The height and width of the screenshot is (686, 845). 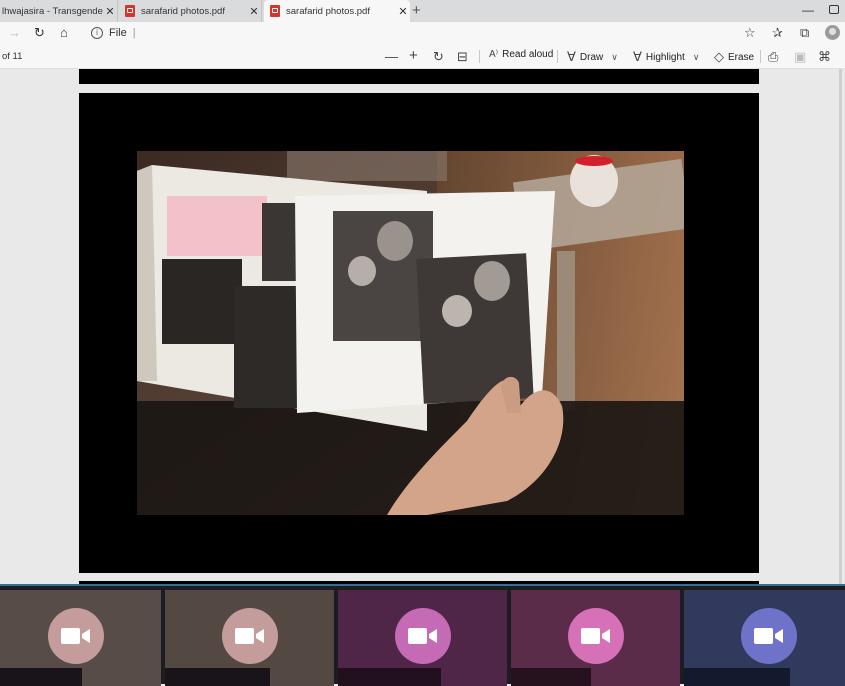 I want to click on read-aloud-icon: A⁾, so click(x=494, y=54).